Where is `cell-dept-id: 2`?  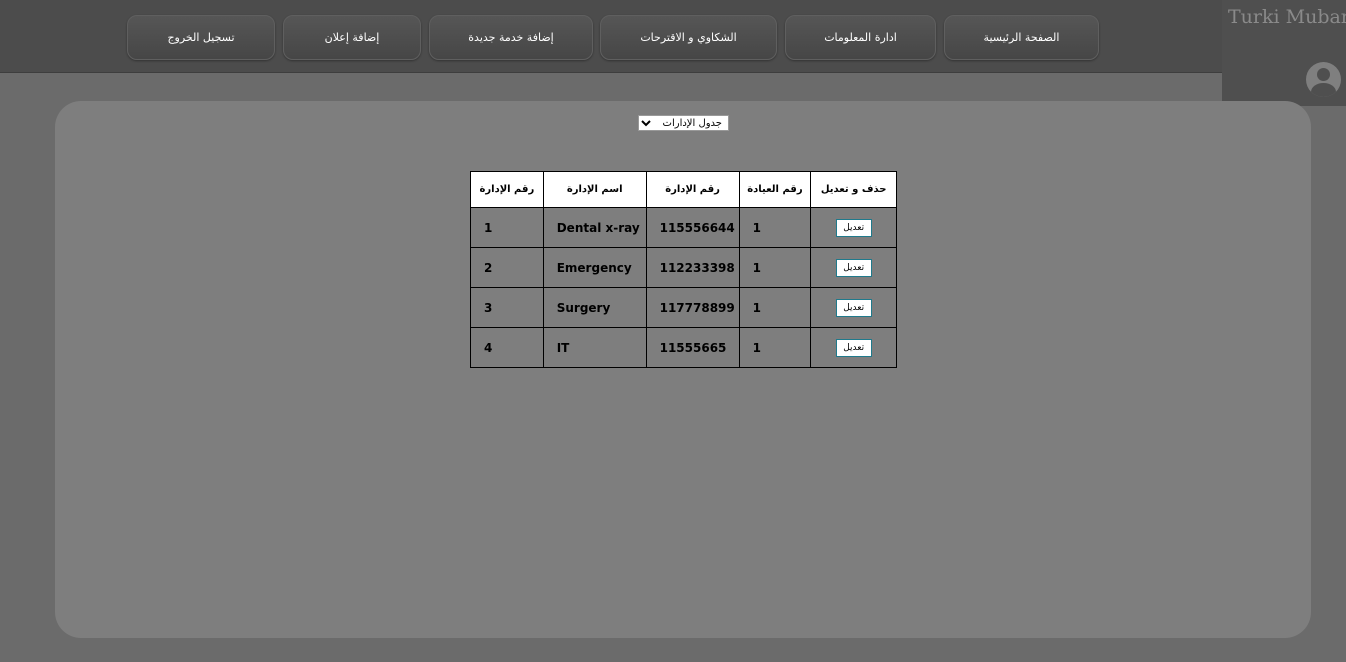 cell-dept-id: 2 is located at coordinates (507, 267).